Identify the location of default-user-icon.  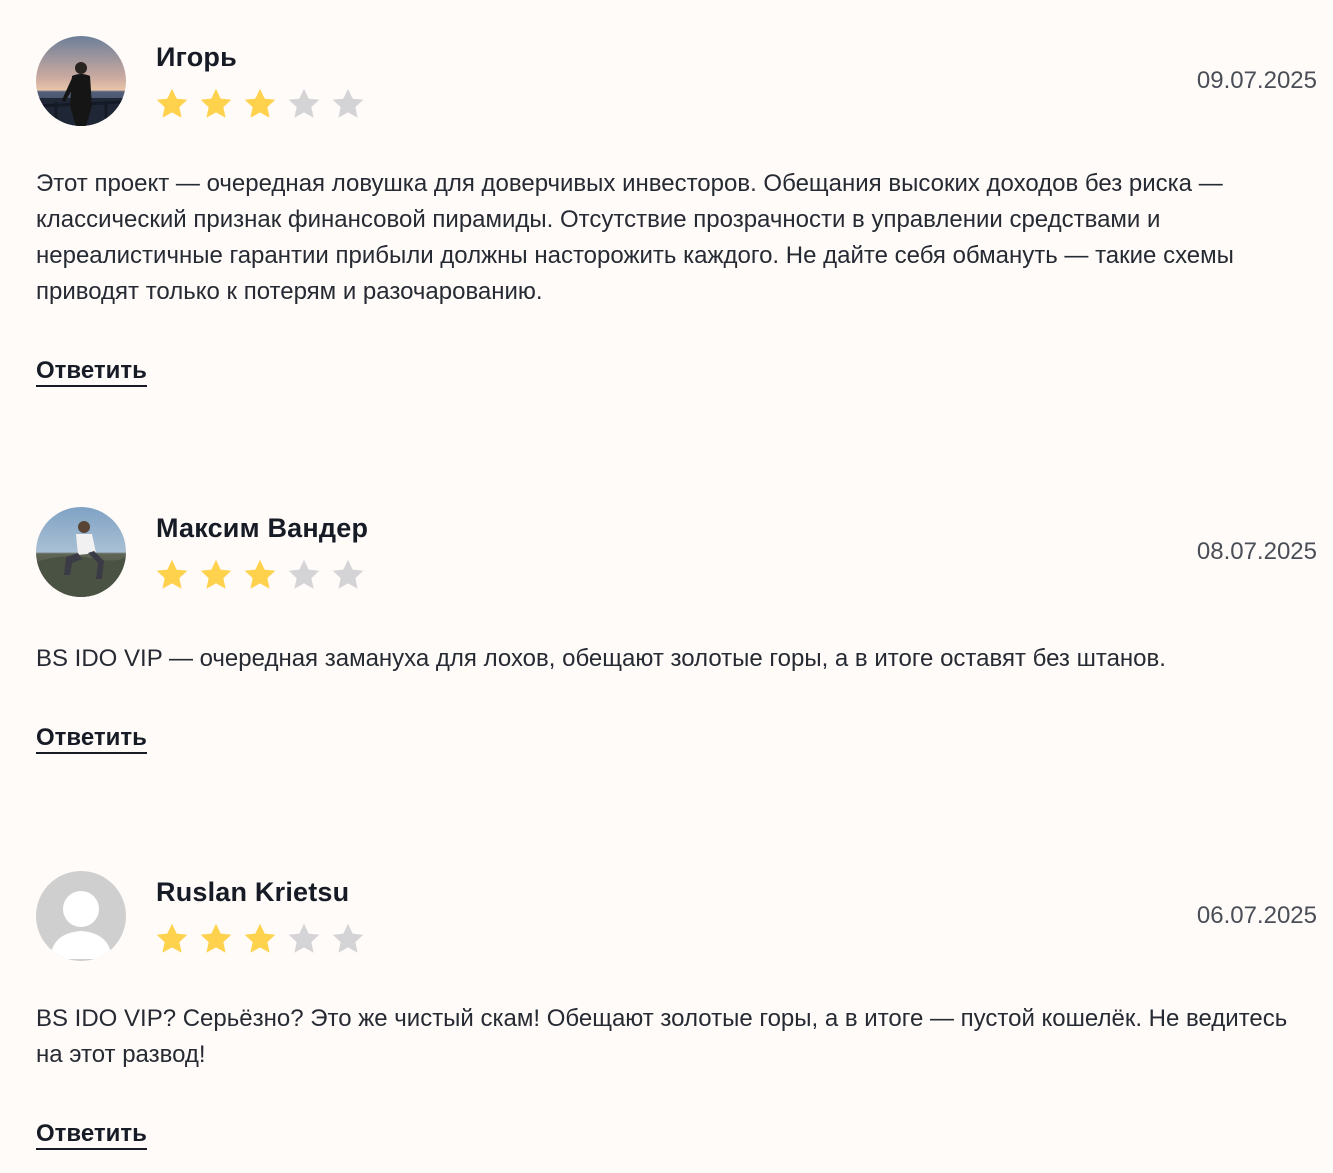
(81, 916).